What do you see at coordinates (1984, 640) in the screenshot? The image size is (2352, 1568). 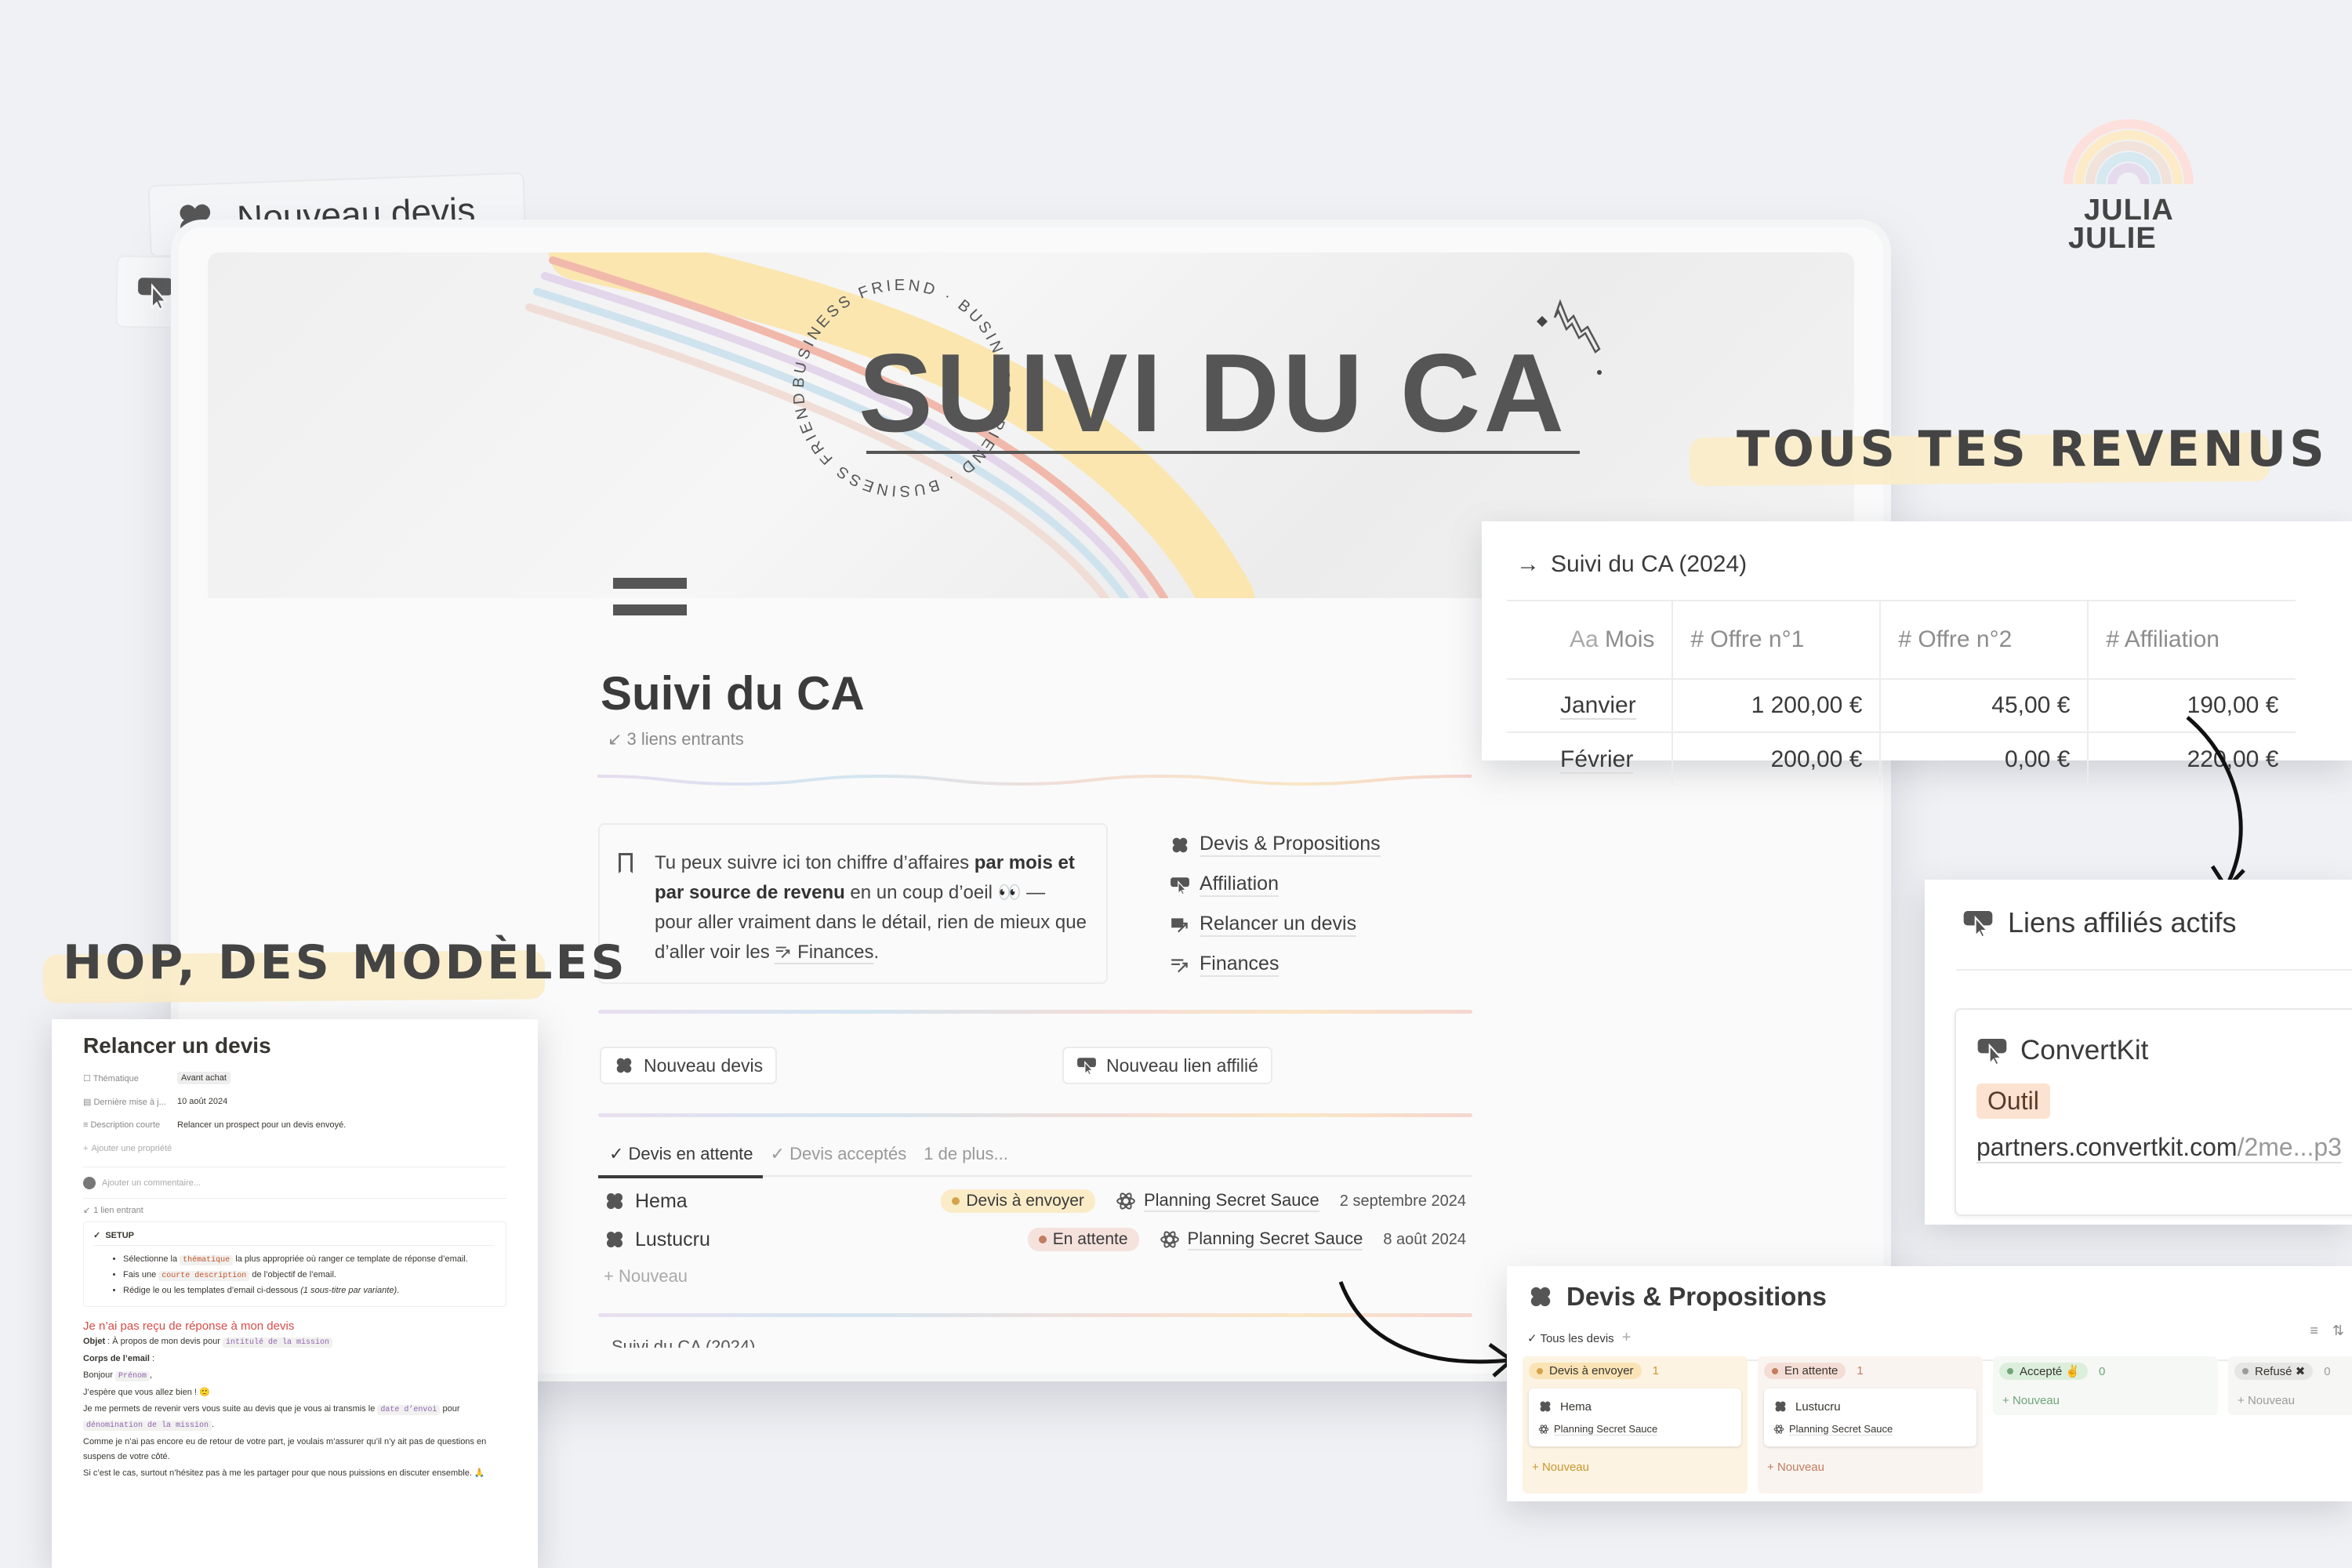 I see `col-header-offre2: # Offre n°2` at bounding box center [1984, 640].